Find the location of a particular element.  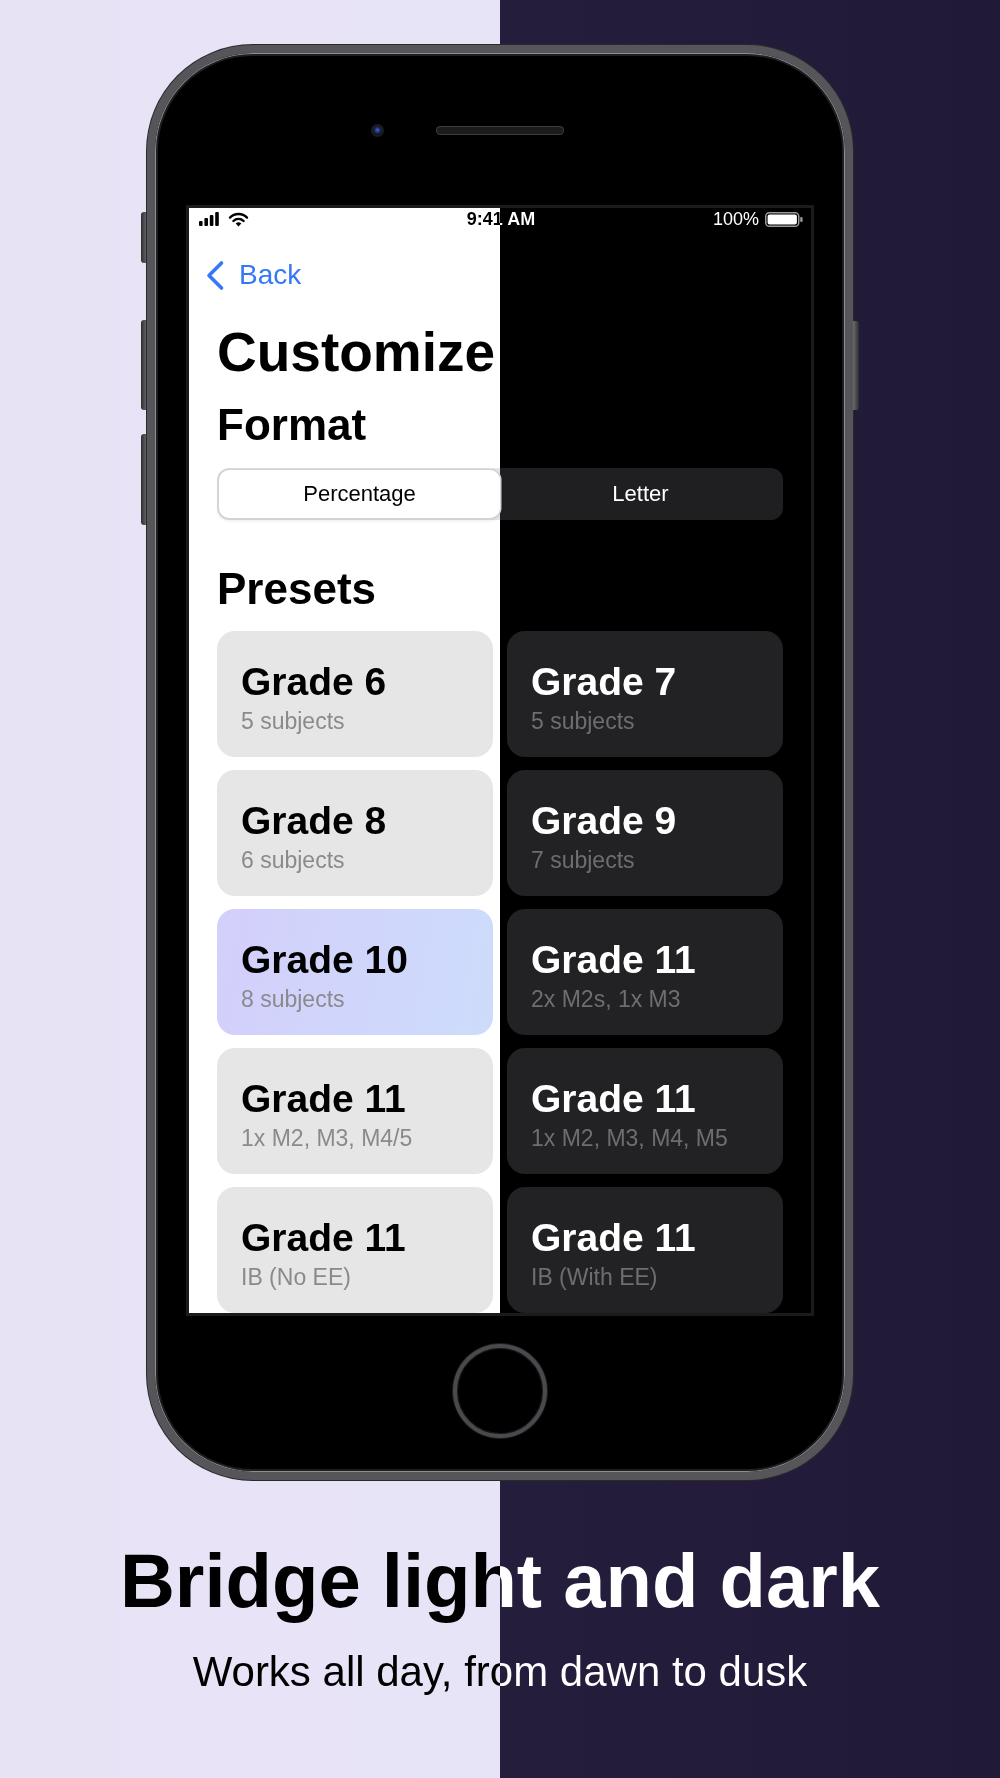

preset-card: Grade 10 8 subjects is located at coordinates (355, 972).